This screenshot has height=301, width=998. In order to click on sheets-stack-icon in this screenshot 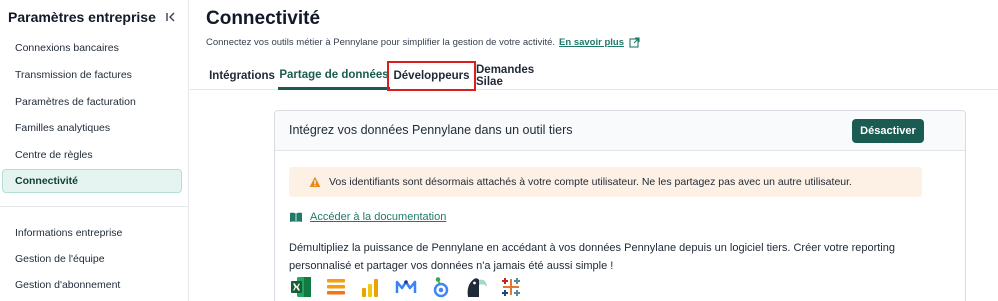, I will do `click(336, 287)`.